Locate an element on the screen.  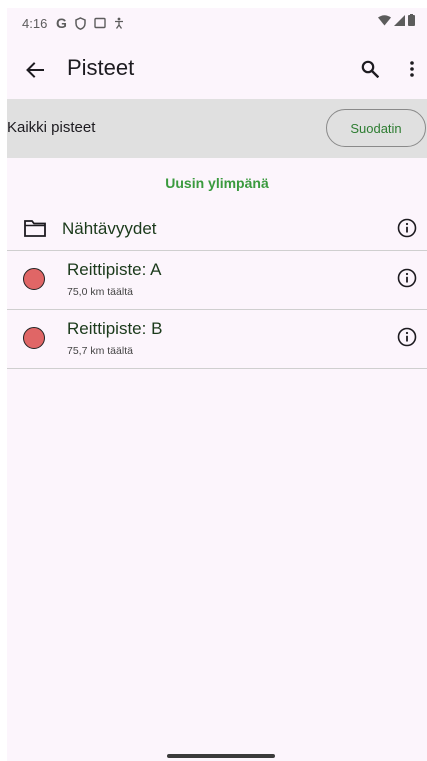
arrow-back-icon is located at coordinates (35, 70).